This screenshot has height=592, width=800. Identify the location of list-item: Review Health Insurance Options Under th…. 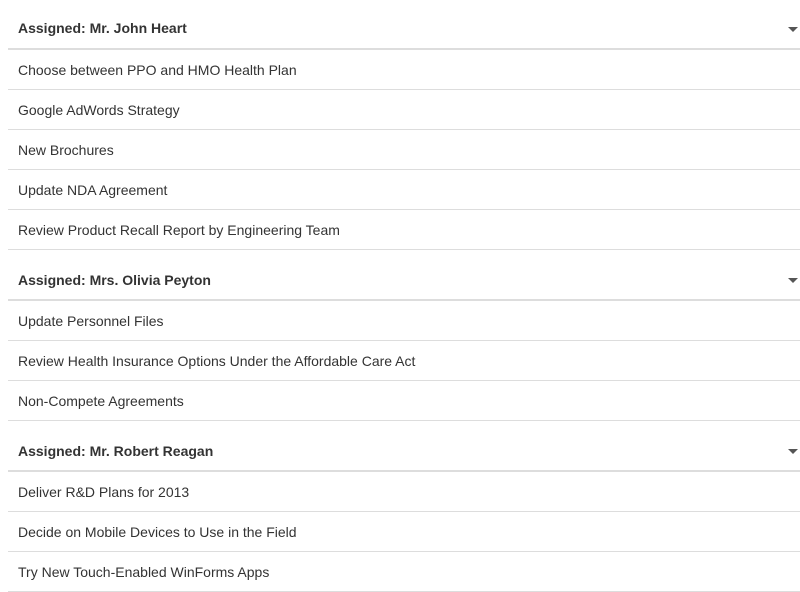
(404, 361).